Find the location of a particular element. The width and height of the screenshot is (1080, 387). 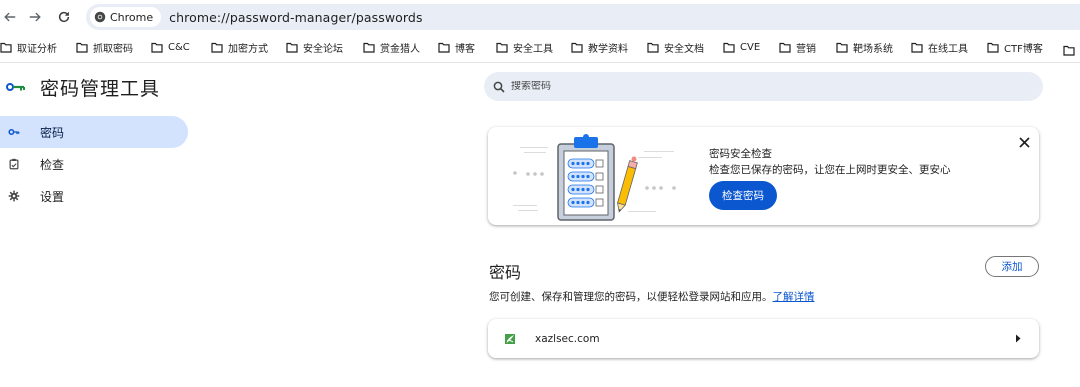

bookmark-label: 营销 is located at coordinates (806, 49).